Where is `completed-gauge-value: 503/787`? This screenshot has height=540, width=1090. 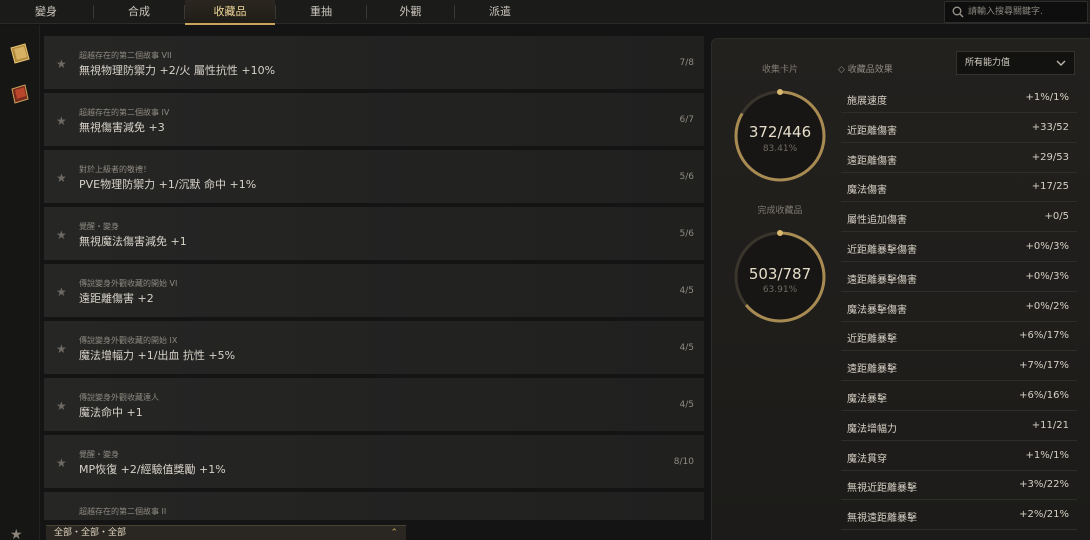 completed-gauge-value: 503/787 is located at coordinates (780, 274).